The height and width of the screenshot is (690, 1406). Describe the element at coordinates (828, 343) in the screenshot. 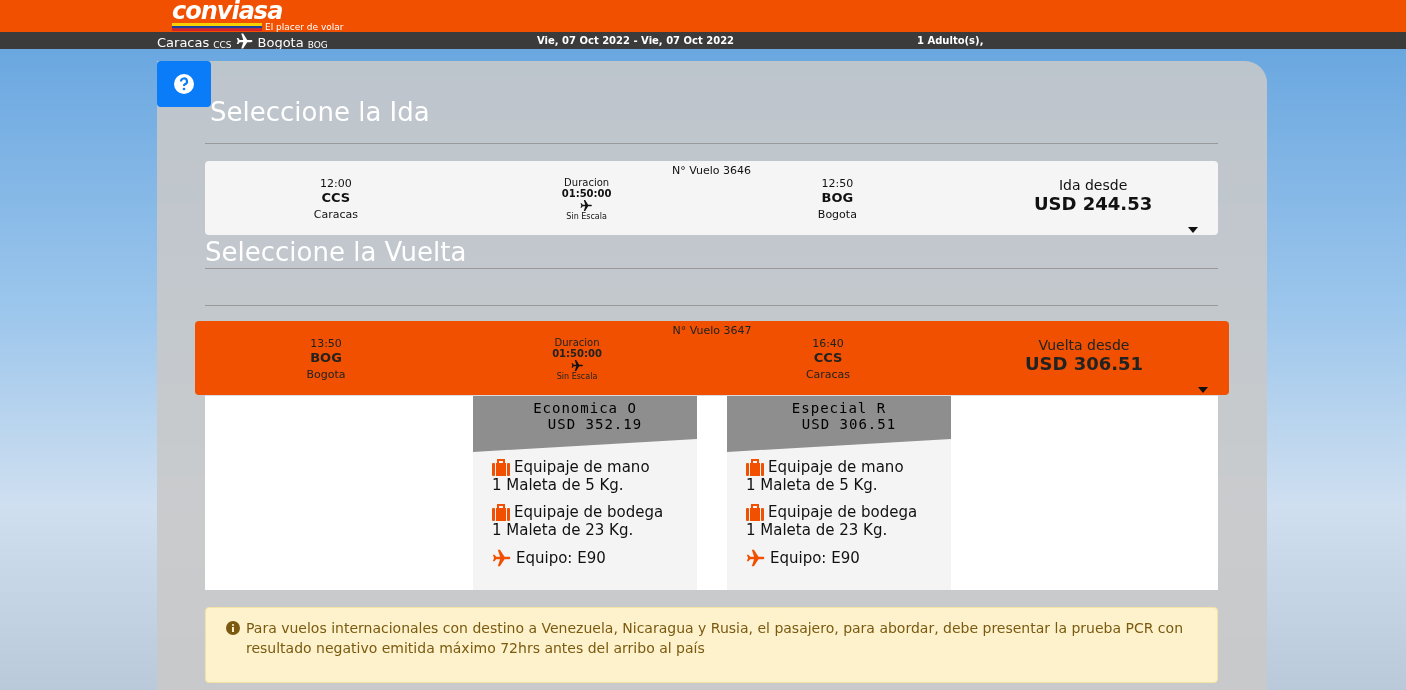

I see `arrival-time: 16:40` at that location.